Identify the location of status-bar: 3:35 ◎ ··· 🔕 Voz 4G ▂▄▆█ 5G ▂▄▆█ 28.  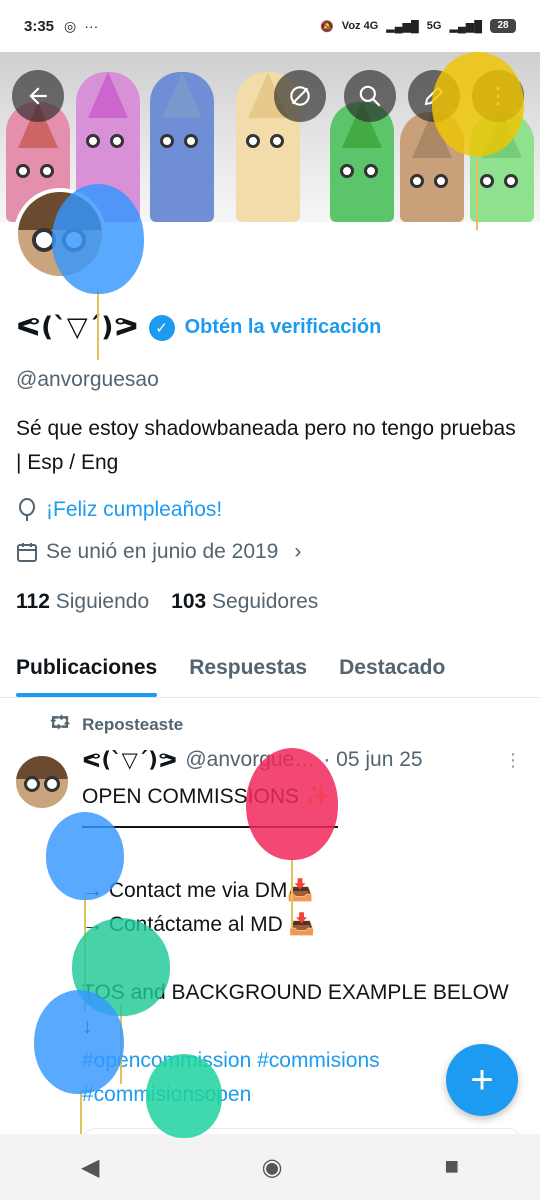
(270, 26).